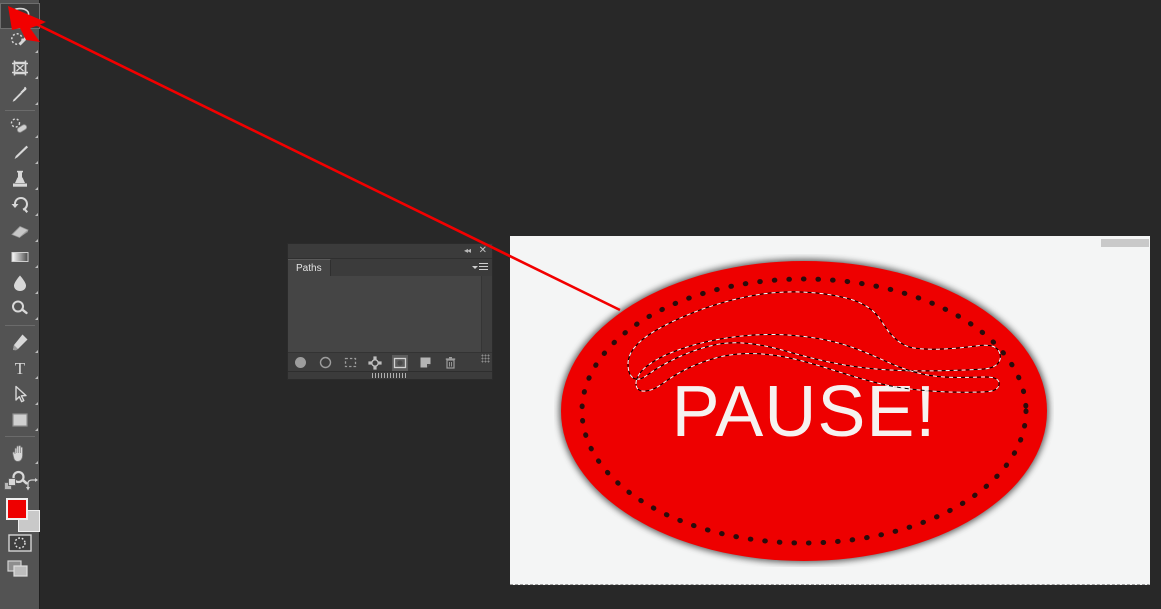 This screenshot has height=609, width=1161. I want to click on clone-stamp-tool, so click(20, 179).